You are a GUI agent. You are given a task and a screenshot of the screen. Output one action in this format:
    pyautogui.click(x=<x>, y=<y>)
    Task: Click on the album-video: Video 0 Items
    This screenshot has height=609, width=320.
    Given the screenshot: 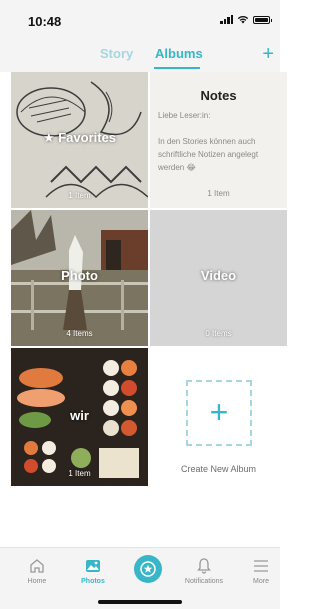 What is the action you would take?
    pyautogui.click(x=218, y=278)
    